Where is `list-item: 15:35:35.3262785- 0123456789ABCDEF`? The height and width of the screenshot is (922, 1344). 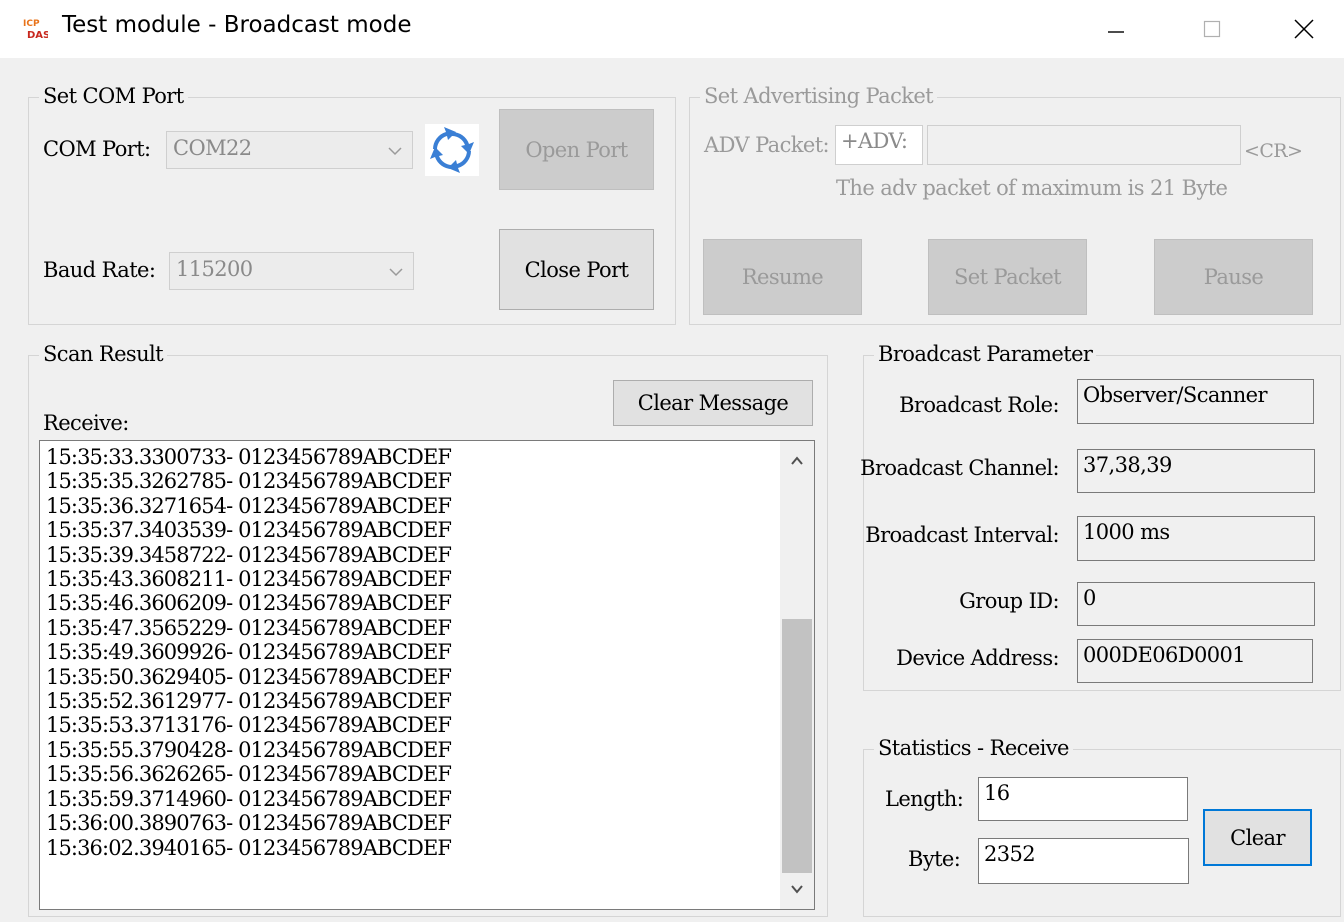
list-item: 15:35:35.3262785- 0123456789ABCDEF is located at coordinates (249, 481).